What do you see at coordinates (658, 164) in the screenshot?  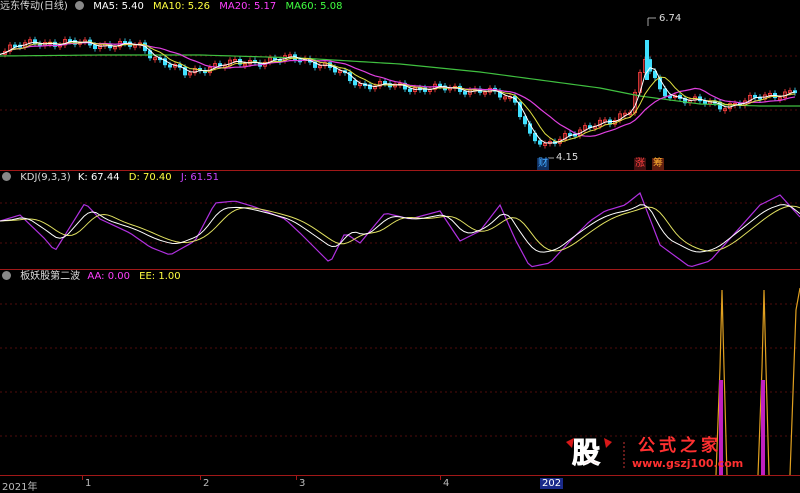 I see `chips-badge: 筹` at bounding box center [658, 164].